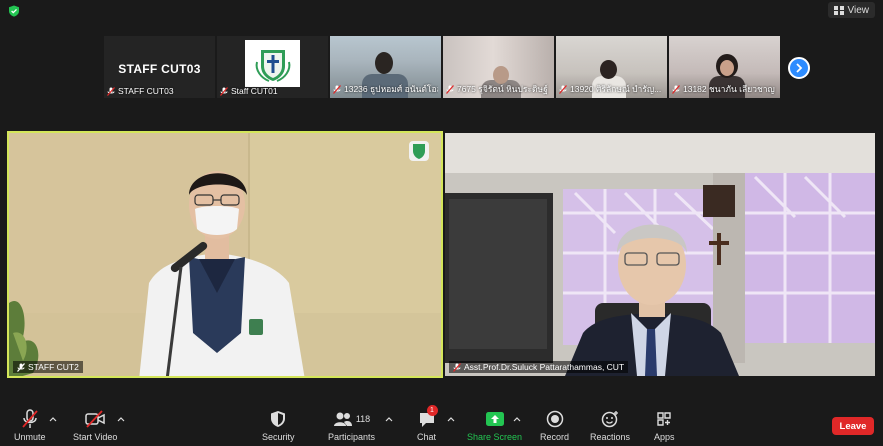  I want to click on participants-label: Participants, so click(352, 437).